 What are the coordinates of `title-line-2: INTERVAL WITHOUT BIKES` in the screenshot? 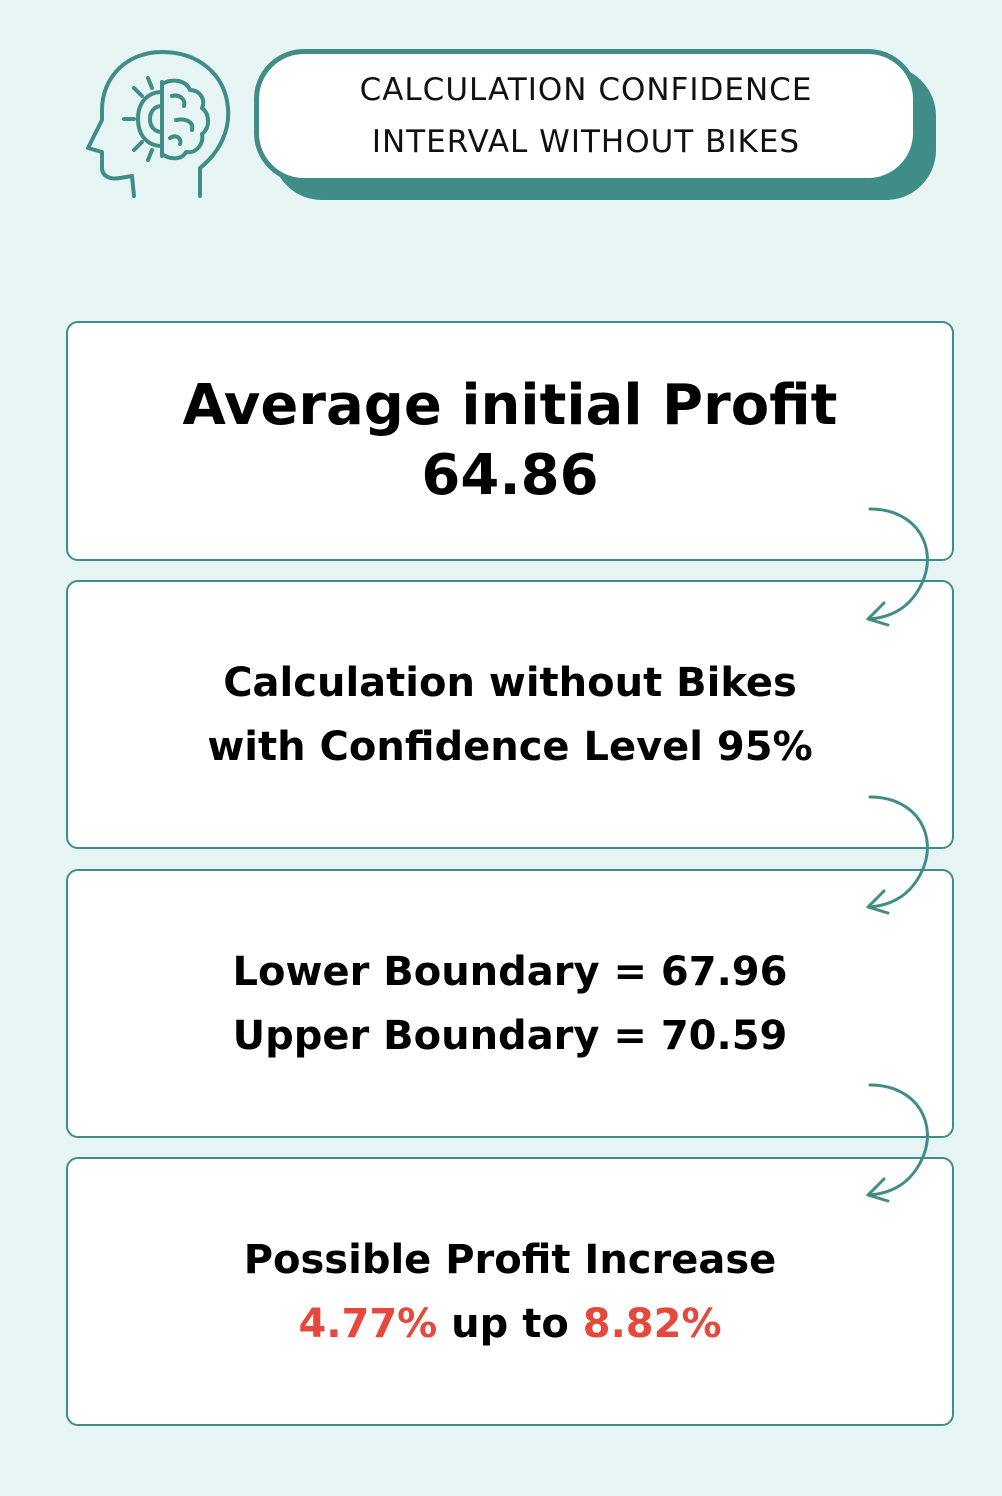 It's located at (586, 142).